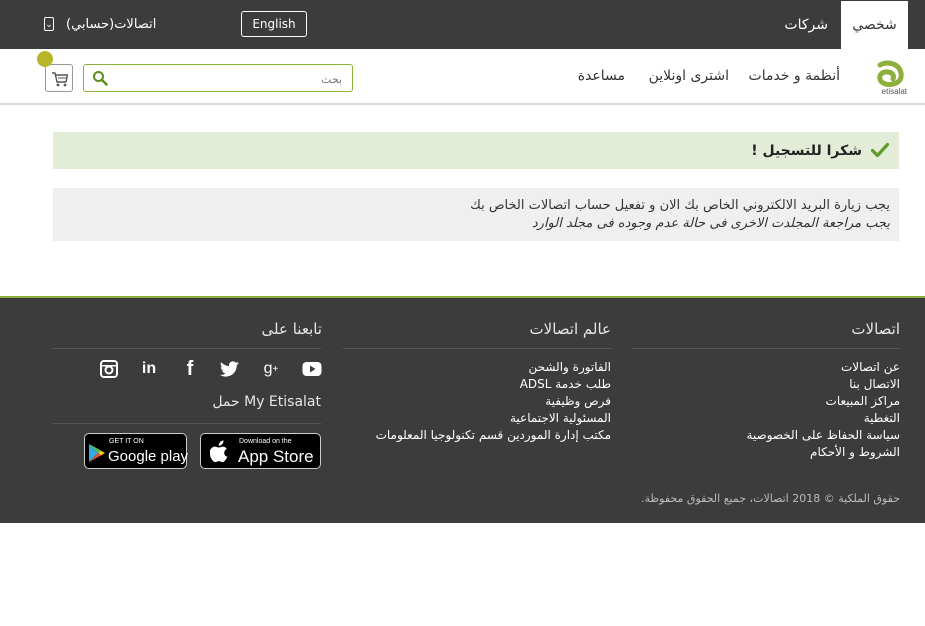 The image size is (925, 626). What do you see at coordinates (823, 401) in the screenshot?
I see `footer-link-sales-centers: مراكز المبيعات` at bounding box center [823, 401].